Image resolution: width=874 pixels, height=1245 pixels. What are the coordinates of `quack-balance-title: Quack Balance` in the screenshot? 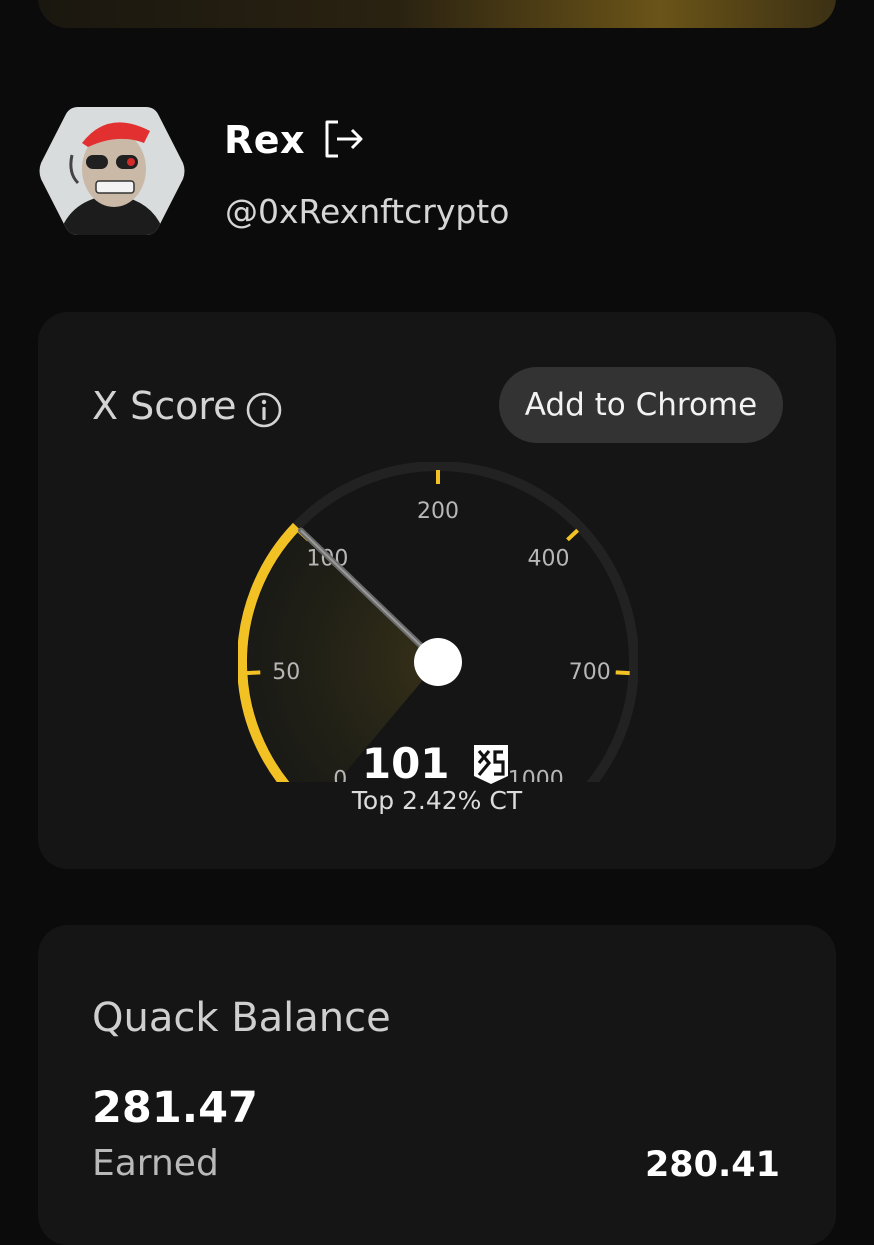 It's located at (241, 1018).